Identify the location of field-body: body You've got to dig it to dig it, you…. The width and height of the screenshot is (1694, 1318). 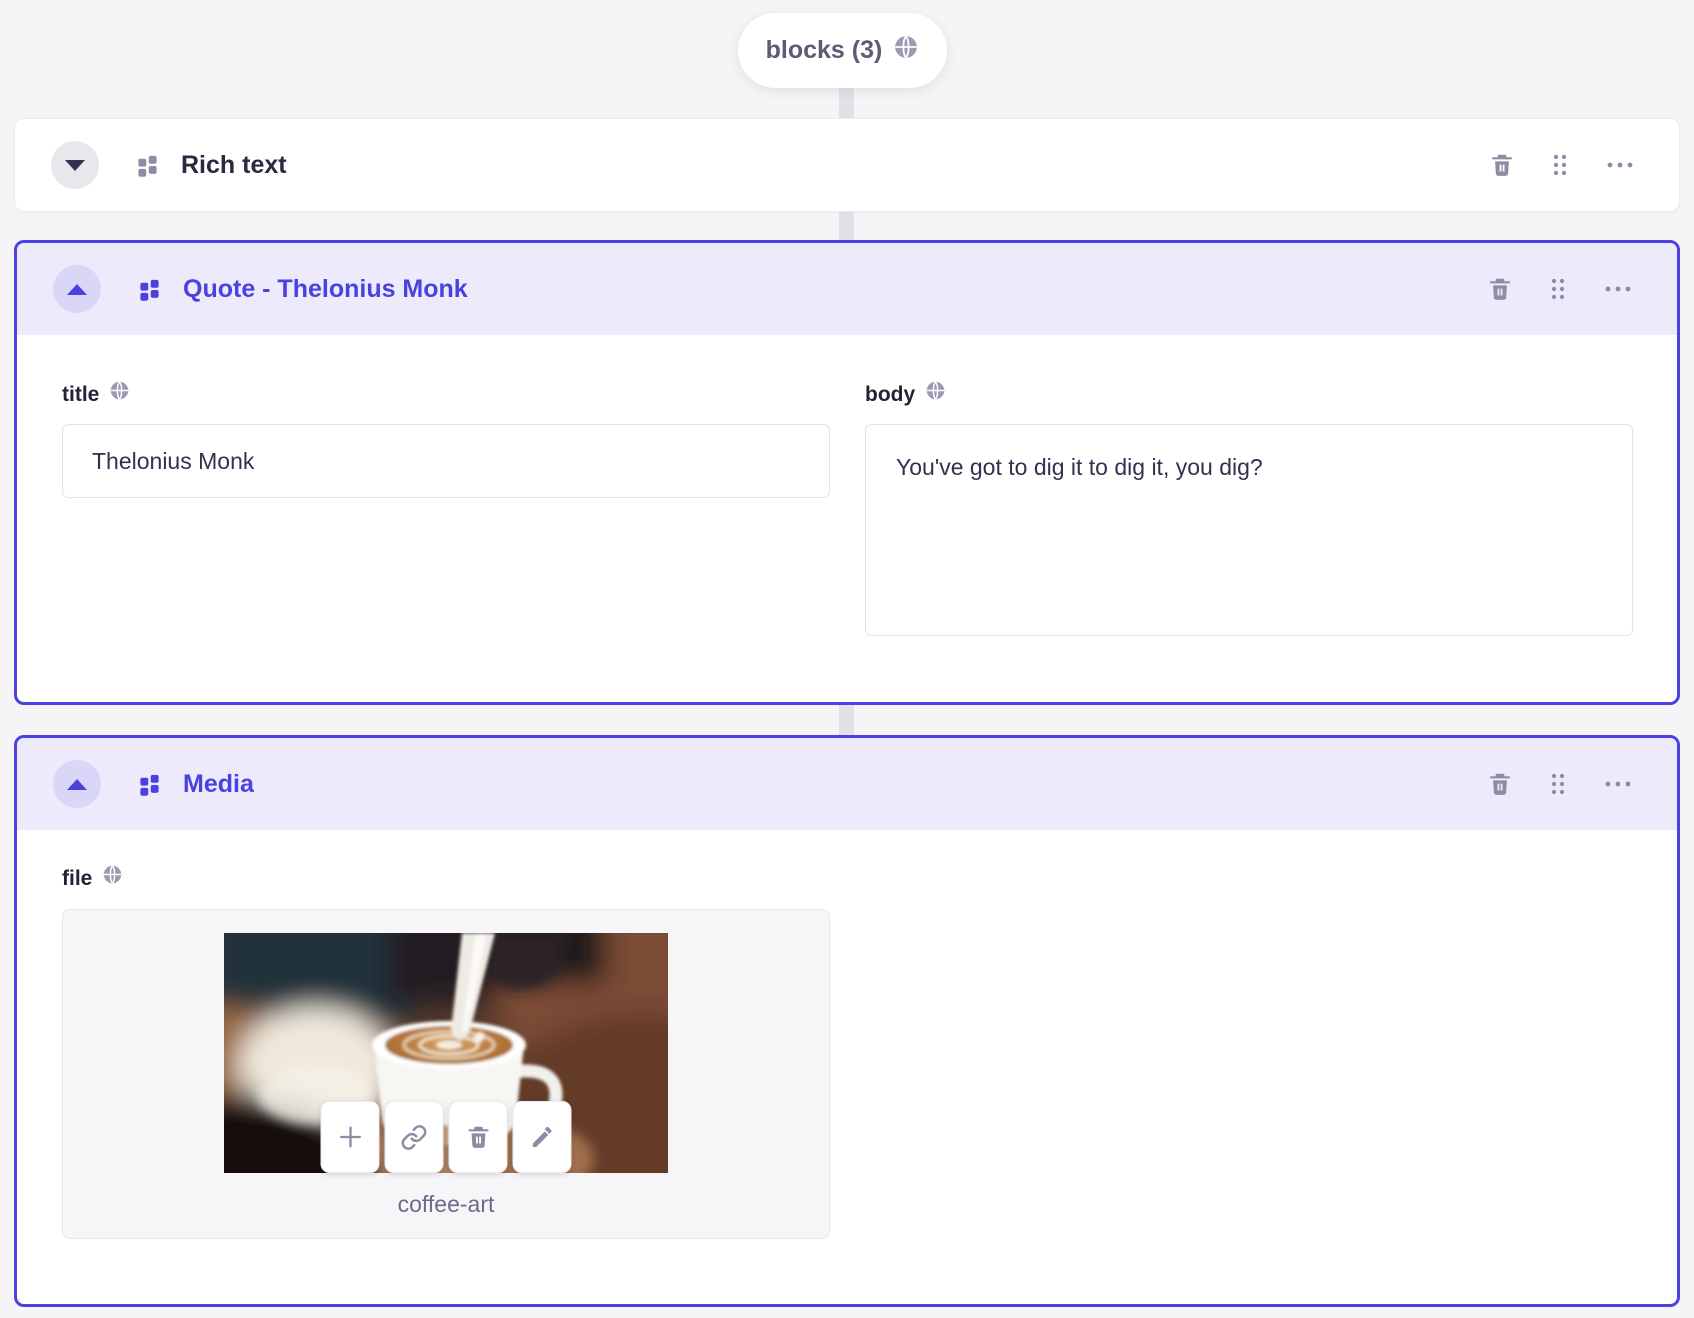
(1249, 510).